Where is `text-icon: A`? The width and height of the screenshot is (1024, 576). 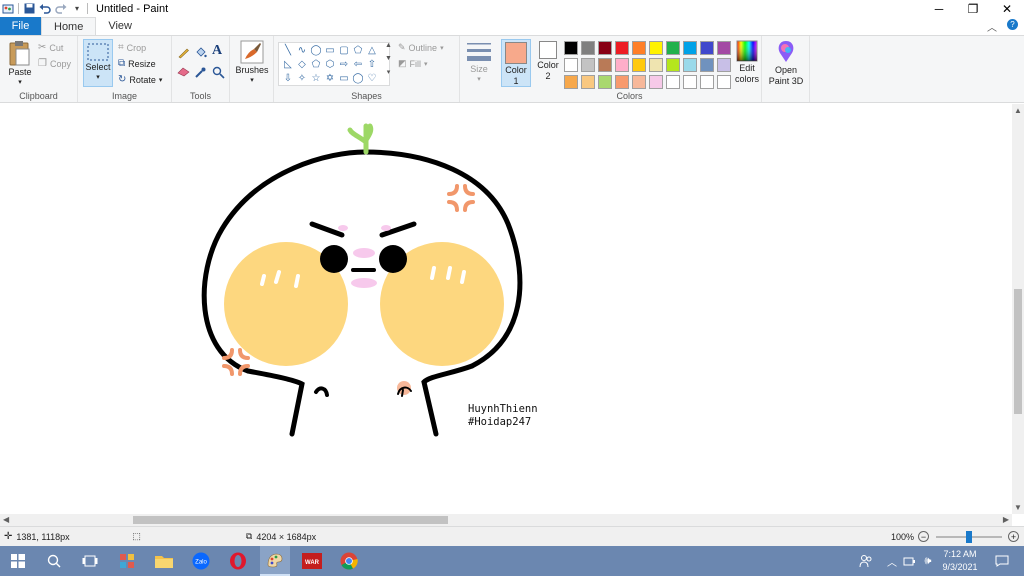 text-icon: A is located at coordinates (217, 51).